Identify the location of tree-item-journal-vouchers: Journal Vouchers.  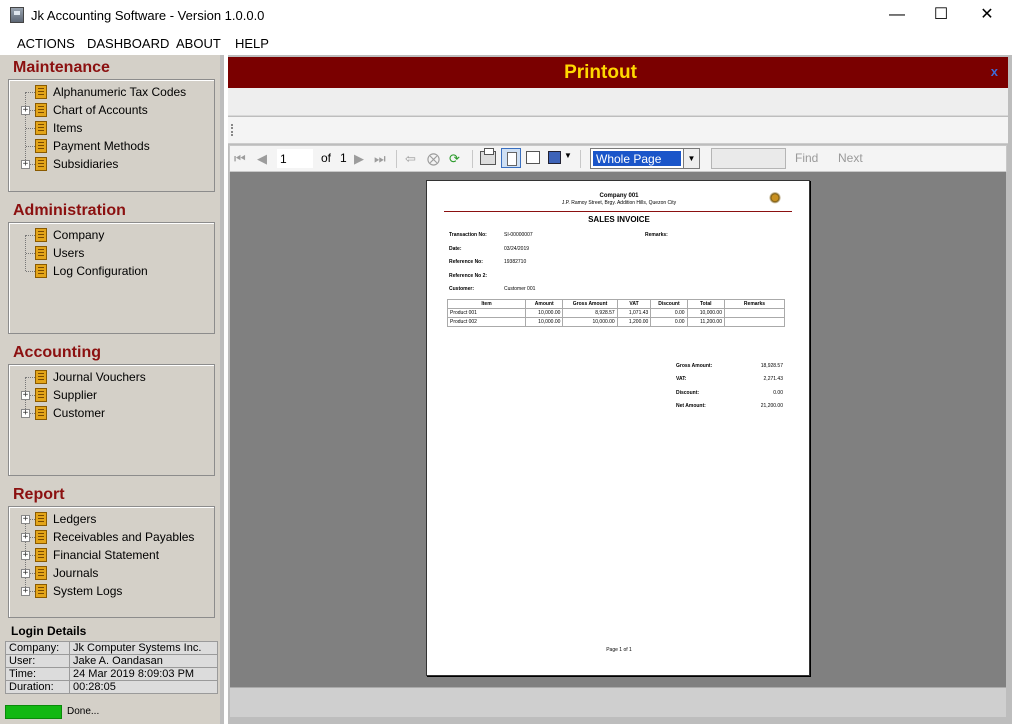
(109, 377).